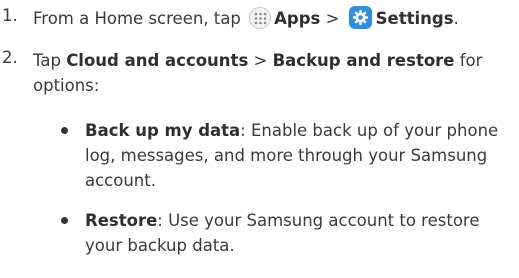 This screenshot has width=519, height=278. Describe the element at coordinates (137, 18) in the screenshot. I see `step-1-intro: From a Home screen, tap` at that location.